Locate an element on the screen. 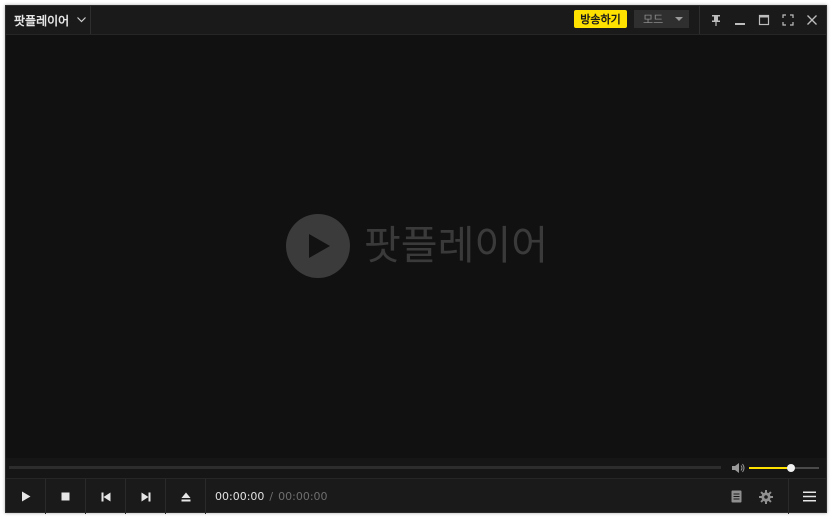 The width and height of the screenshot is (833, 518). fullscreen-button is located at coordinates (788, 20).